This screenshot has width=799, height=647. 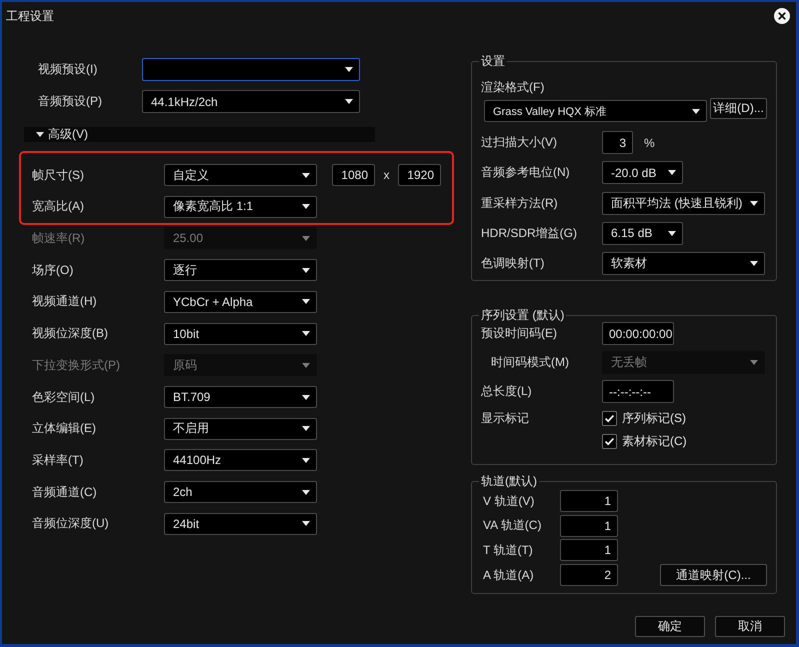 What do you see at coordinates (522, 315) in the screenshot?
I see `group-title: 序列设置 (默认)` at bounding box center [522, 315].